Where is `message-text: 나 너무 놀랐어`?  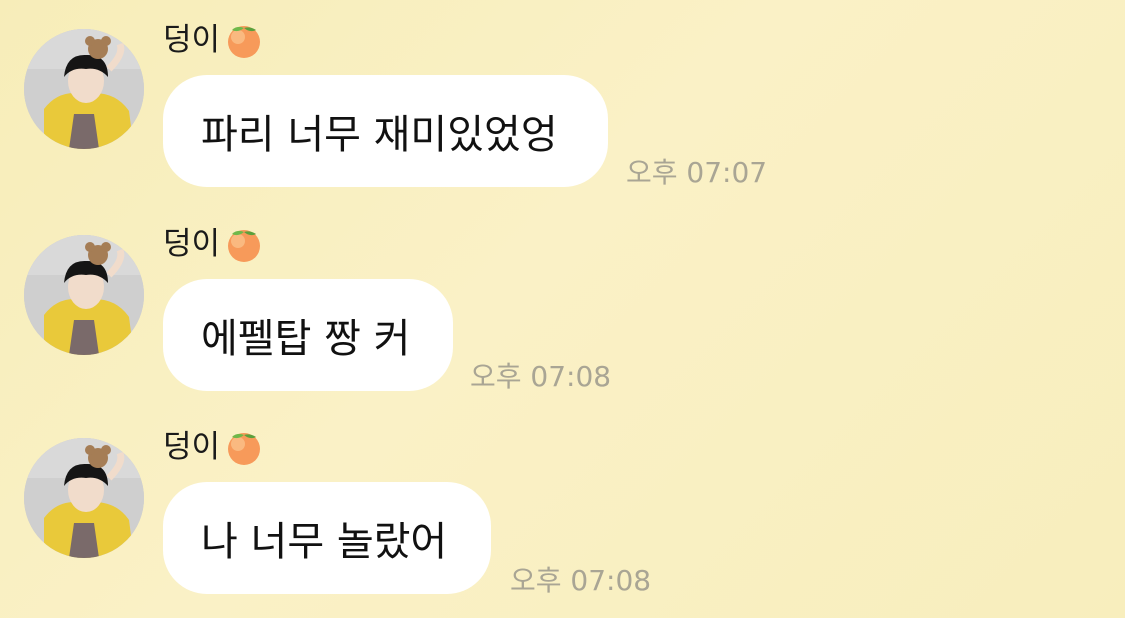
message-text: 나 너무 놀랐어 is located at coordinates (324, 542).